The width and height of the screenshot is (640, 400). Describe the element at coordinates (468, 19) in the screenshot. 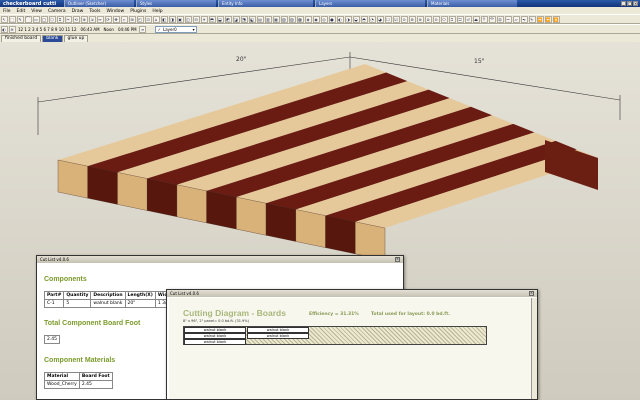

I see `tool-icon: ⏎` at that location.